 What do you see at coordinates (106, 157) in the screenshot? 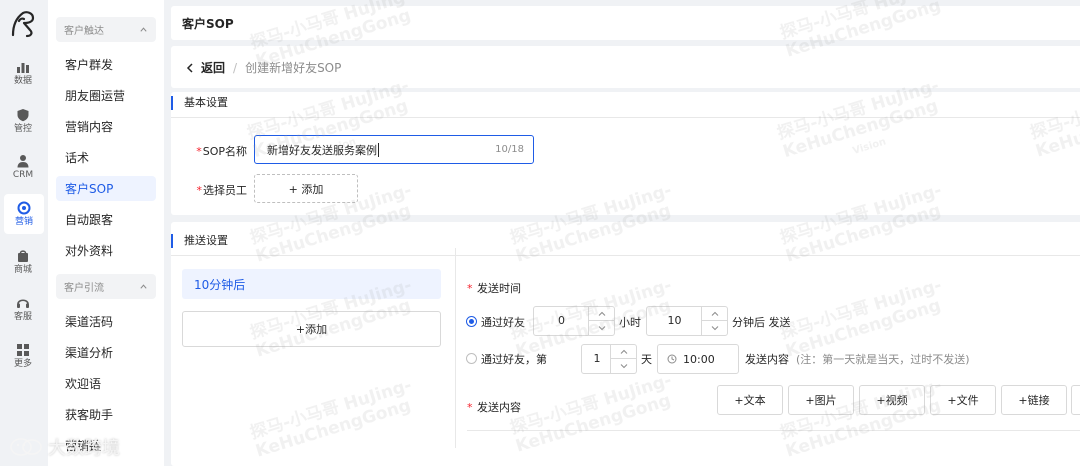
I see `menu-item-scripts: 话术` at bounding box center [106, 157].